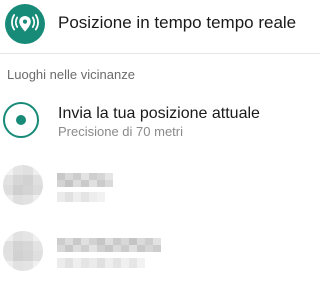 The image size is (320, 297). I want to click on nearby-places-header: Luoghi nelle vicinanze, so click(71, 74).